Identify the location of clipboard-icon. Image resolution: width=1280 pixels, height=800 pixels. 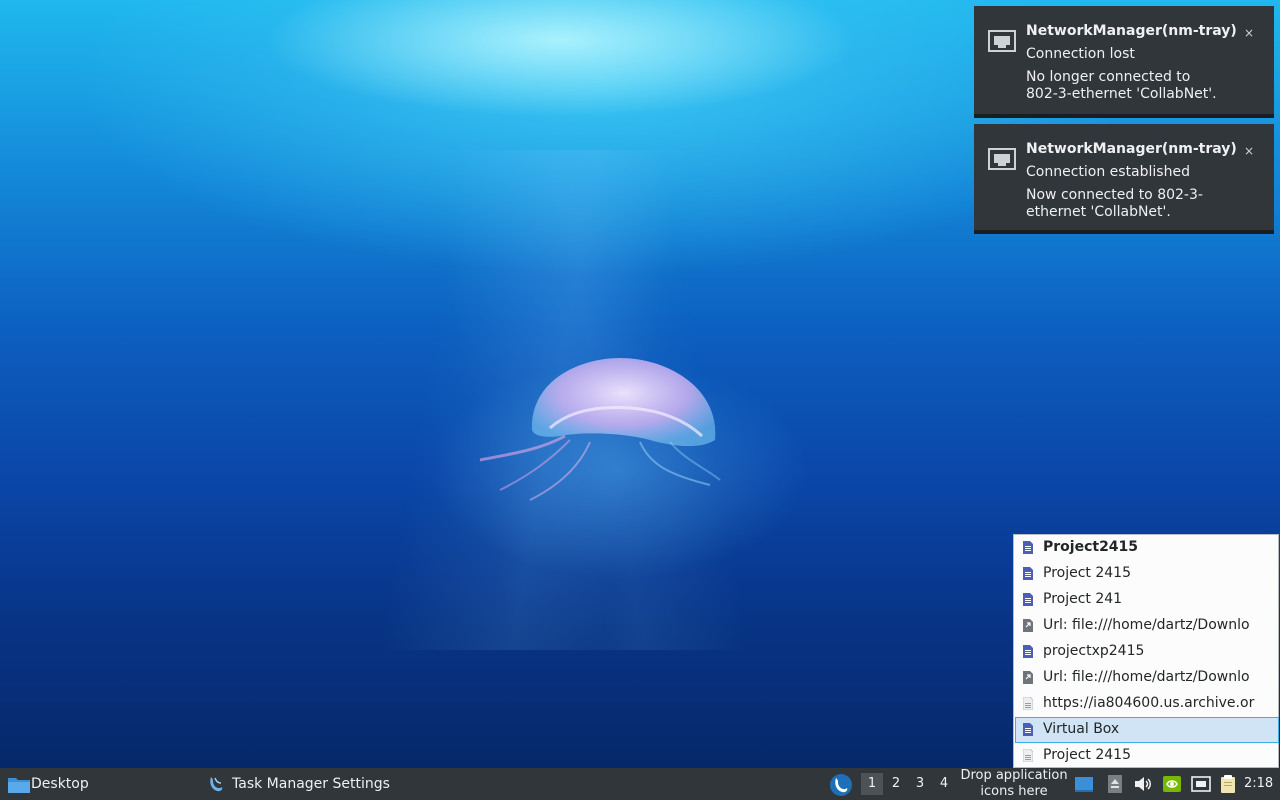
(1228, 784).